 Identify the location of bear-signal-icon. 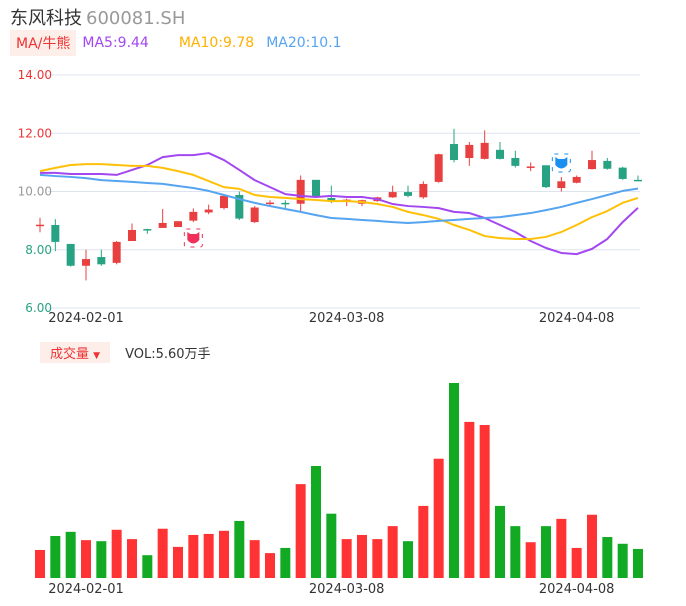
(561, 163).